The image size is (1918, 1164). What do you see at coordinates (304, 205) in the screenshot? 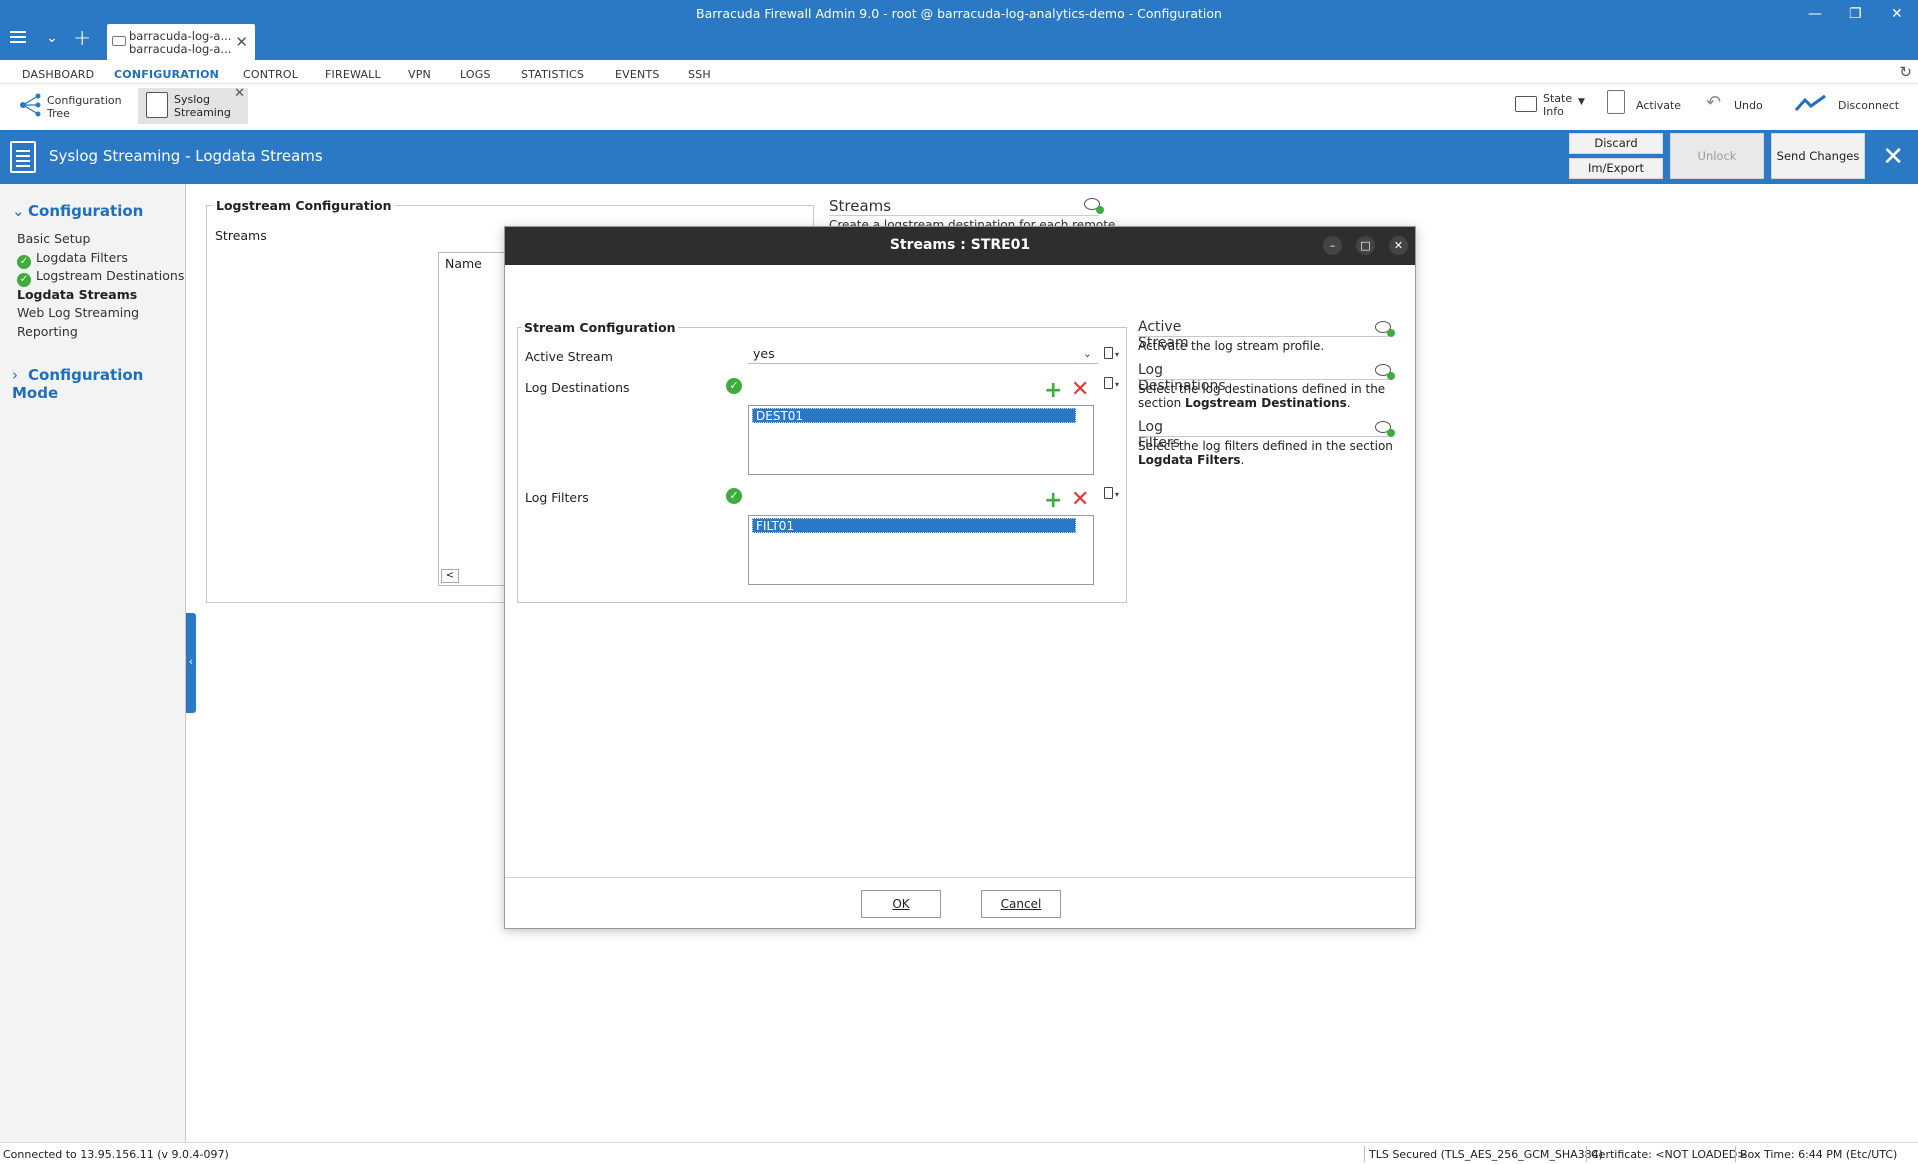
I see `fieldset-legend: Logstream Configuration` at bounding box center [304, 205].